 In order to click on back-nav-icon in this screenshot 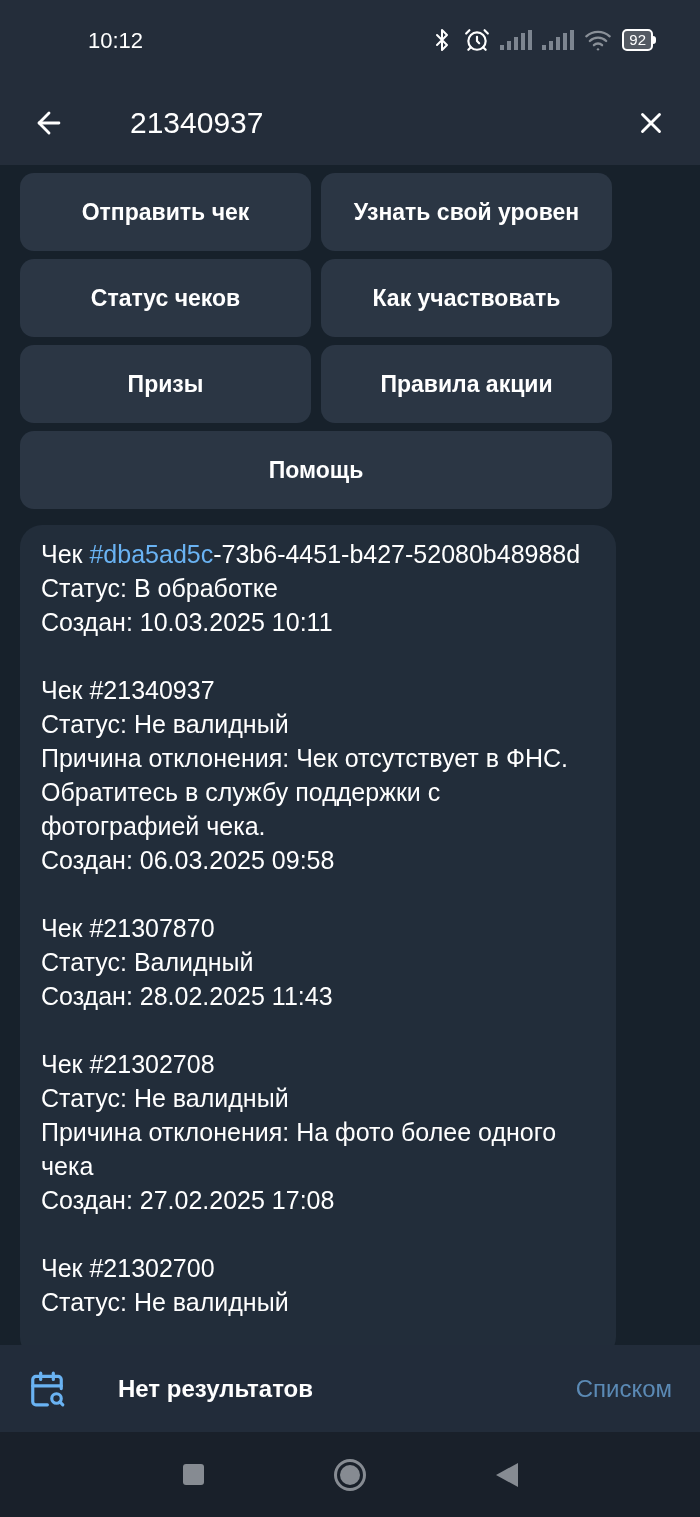, I will do `click(506, 1474)`.